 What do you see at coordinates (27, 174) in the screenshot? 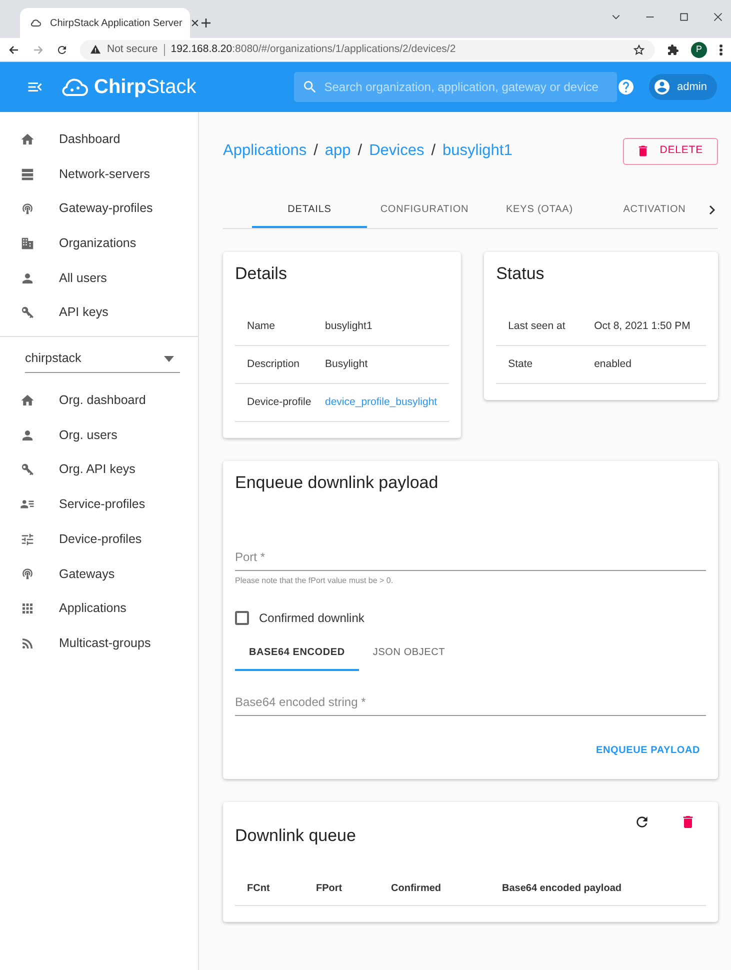
I see `server-icon` at bounding box center [27, 174].